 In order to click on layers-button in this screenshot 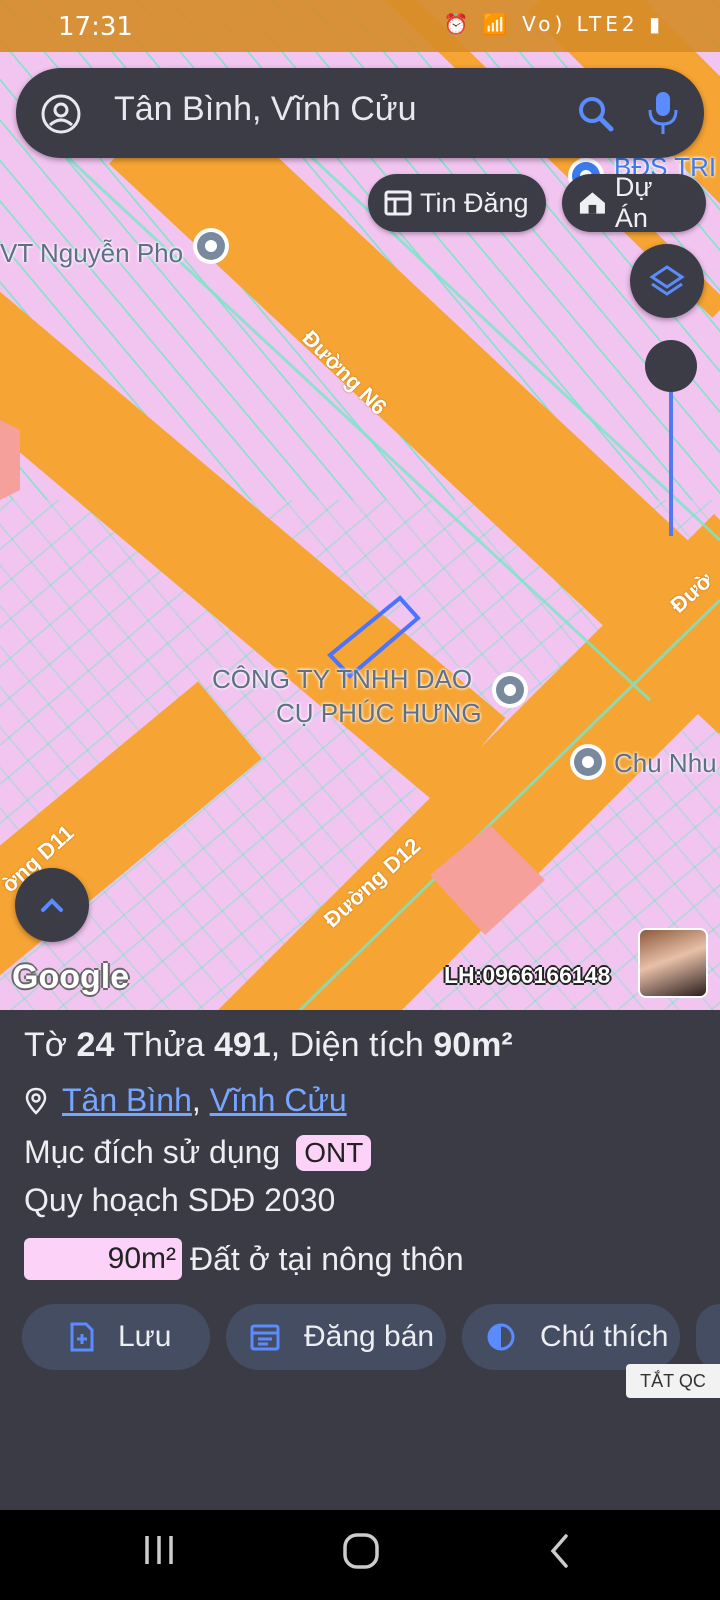, I will do `click(667, 281)`.